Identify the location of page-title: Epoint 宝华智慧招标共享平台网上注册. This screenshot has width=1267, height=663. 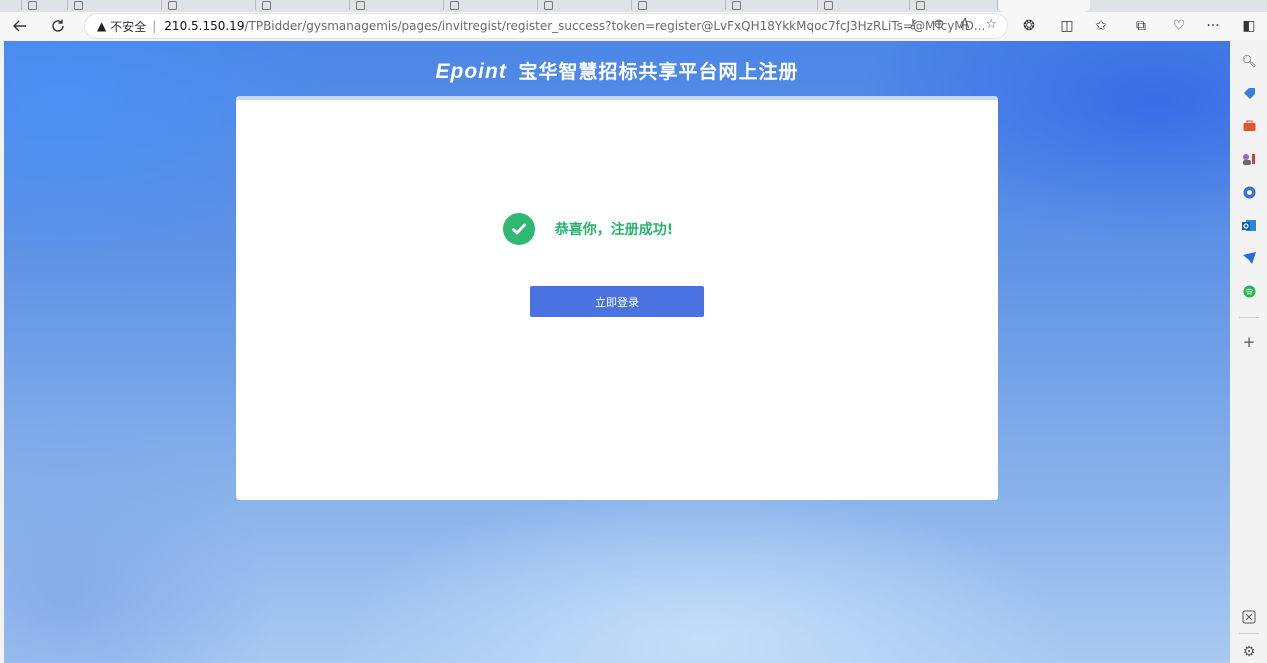
(617, 70).